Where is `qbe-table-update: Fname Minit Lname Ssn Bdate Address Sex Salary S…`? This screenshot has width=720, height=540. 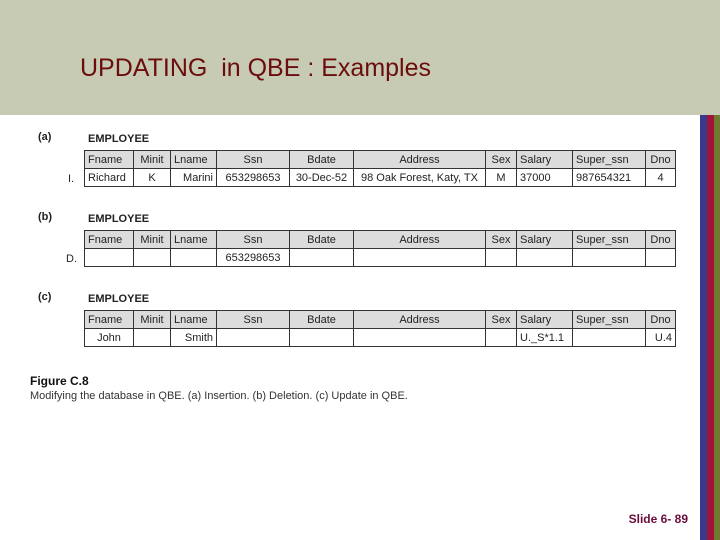 qbe-table-update: Fname Minit Lname Ssn Bdate Address Sex Salary S… is located at coordinates (380, 328).